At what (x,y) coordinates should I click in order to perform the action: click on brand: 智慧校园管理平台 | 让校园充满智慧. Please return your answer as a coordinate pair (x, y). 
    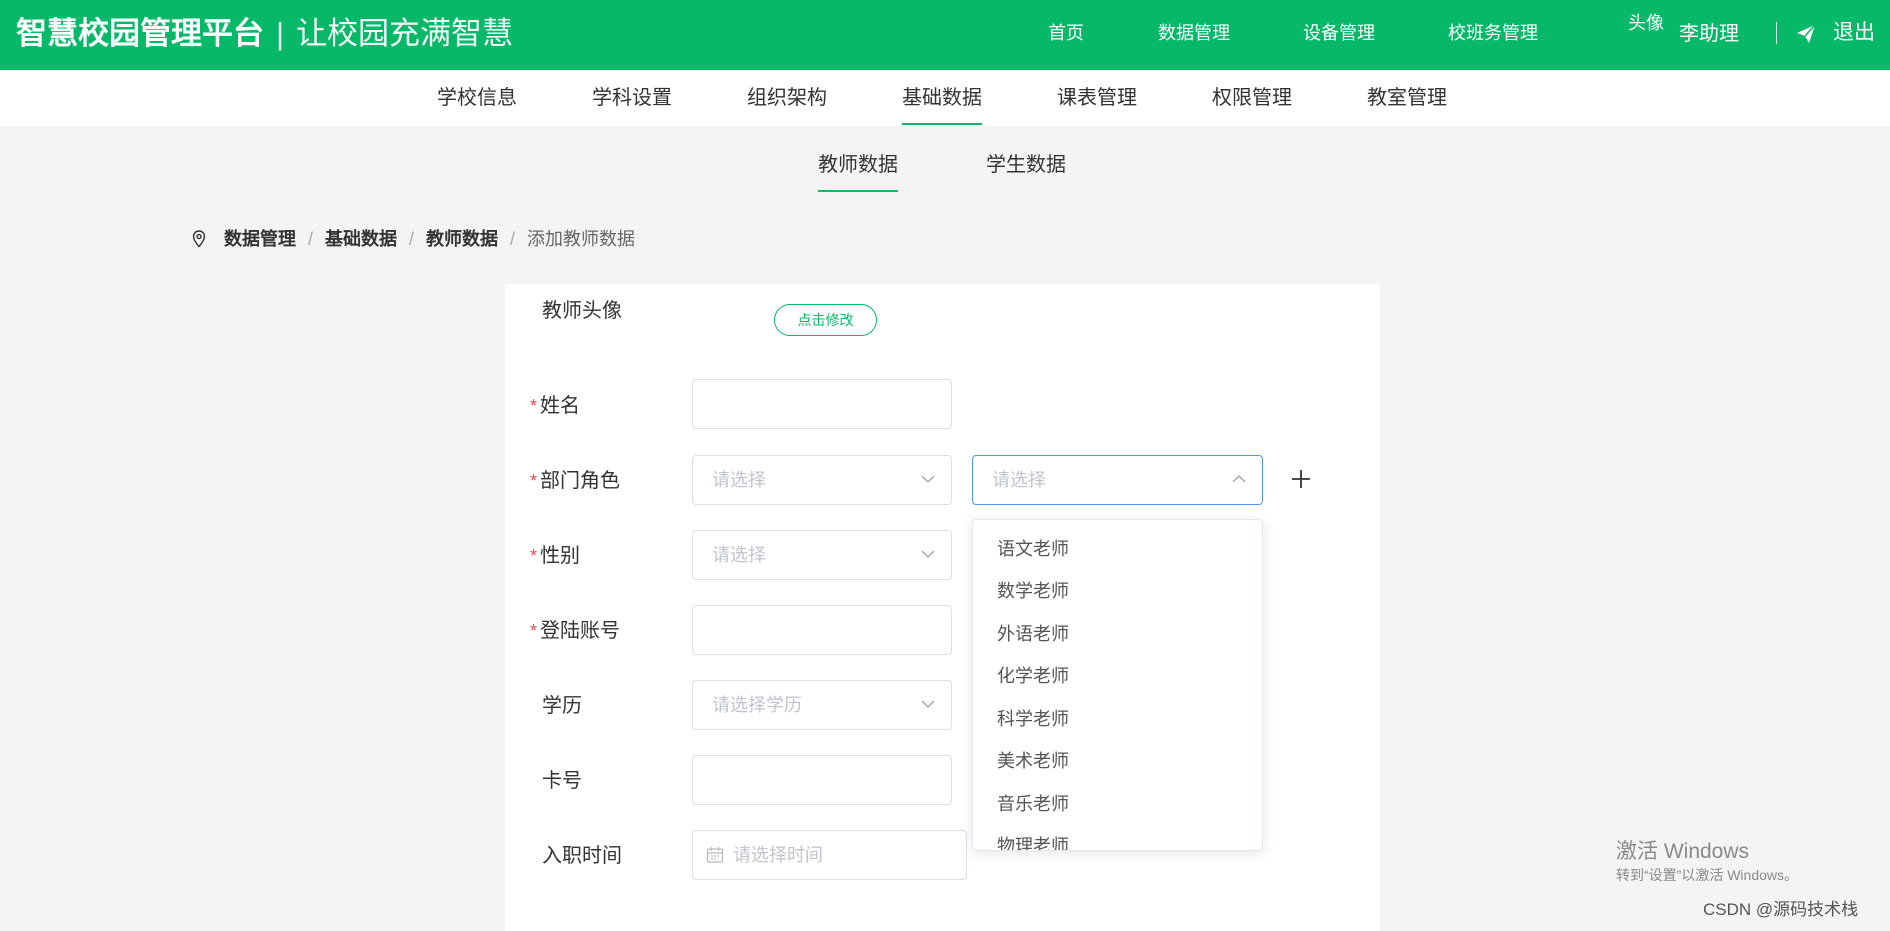
    Looking at the image, I should click on (264, 34).